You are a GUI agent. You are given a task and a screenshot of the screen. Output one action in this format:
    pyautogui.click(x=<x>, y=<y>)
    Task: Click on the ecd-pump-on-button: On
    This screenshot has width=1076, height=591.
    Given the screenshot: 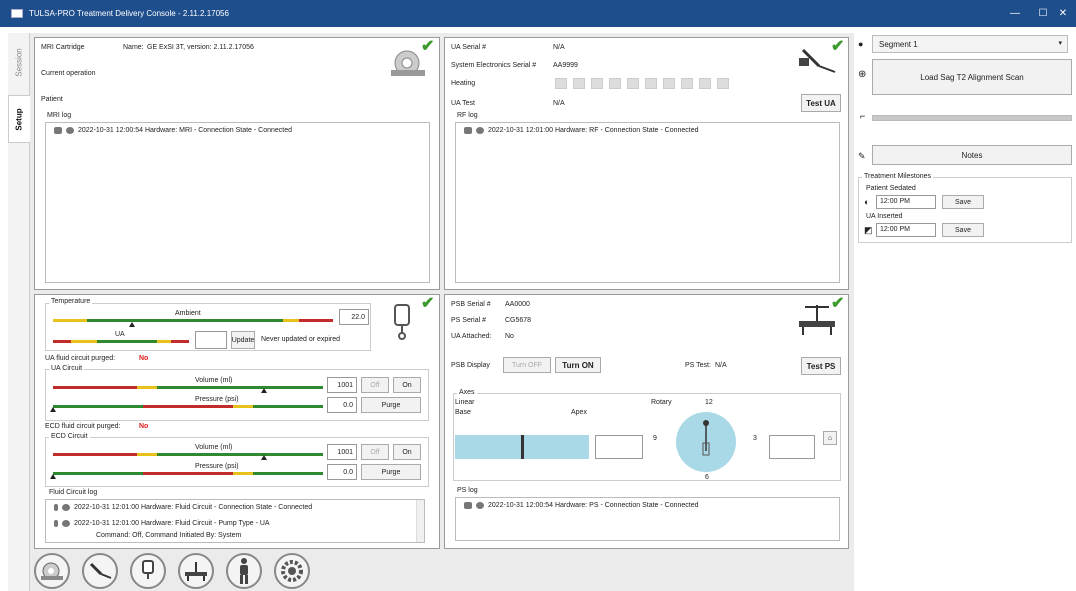 What is the action you would take?
    pyautogui.click(x=407, y=452)
    